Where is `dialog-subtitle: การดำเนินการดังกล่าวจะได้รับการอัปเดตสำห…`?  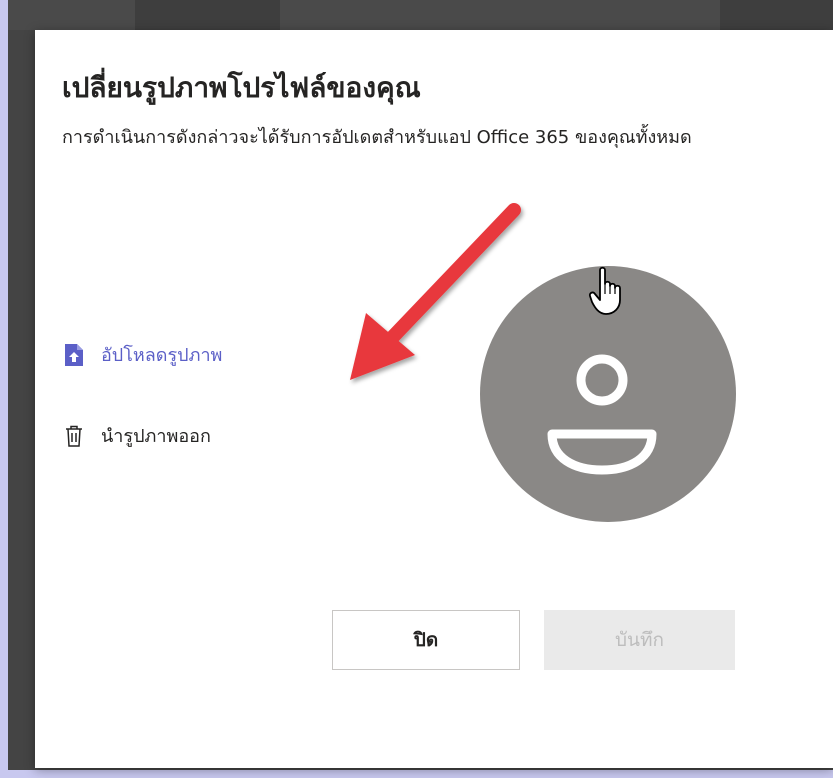 dialog-subtitle: การดำเนินการดังกล่าวจะได้รับการอัปเดตสำห… is located at coordinates (377, 137).